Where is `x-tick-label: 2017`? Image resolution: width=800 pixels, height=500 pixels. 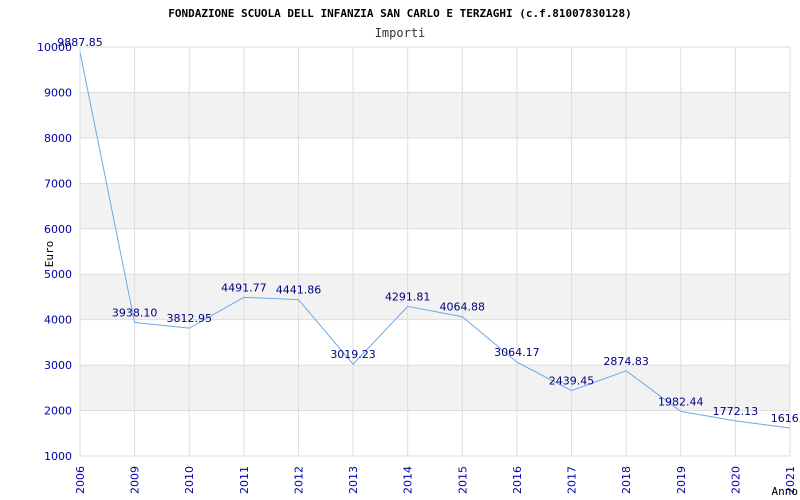
x-tick-label: 2017 is located at coordinates (572, 480).